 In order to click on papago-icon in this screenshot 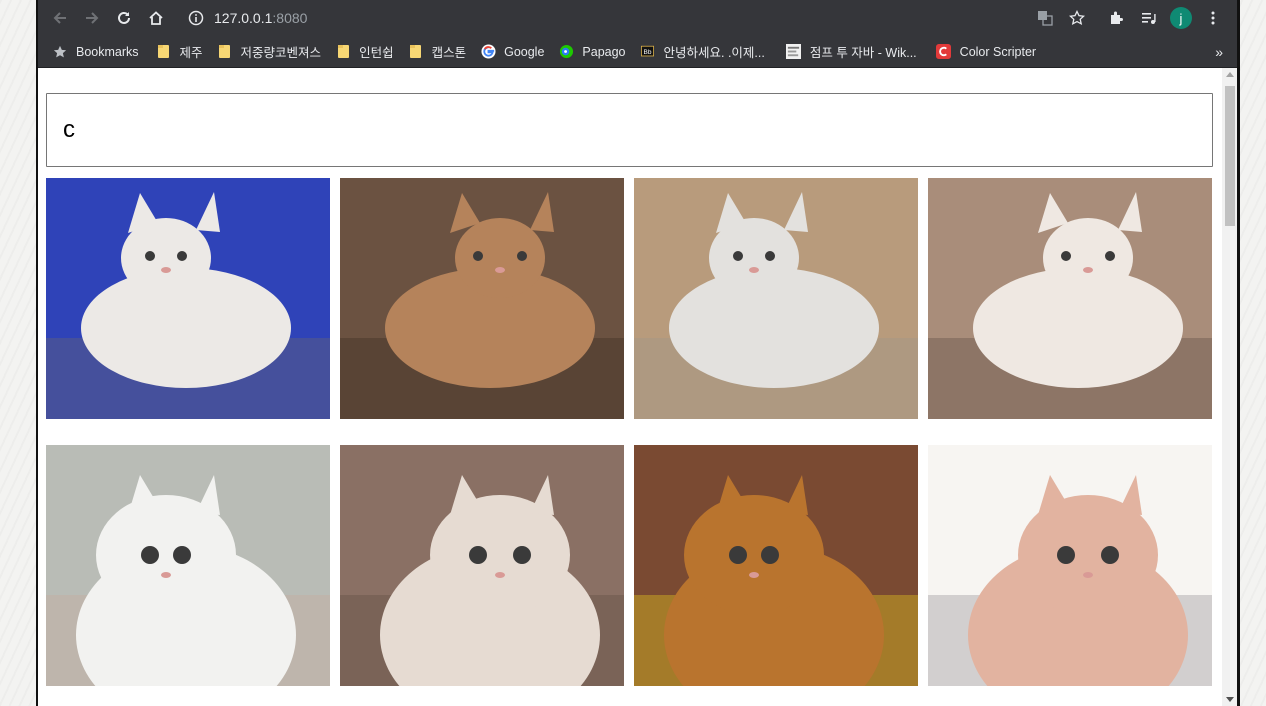, I will do `click(566, 52)`.